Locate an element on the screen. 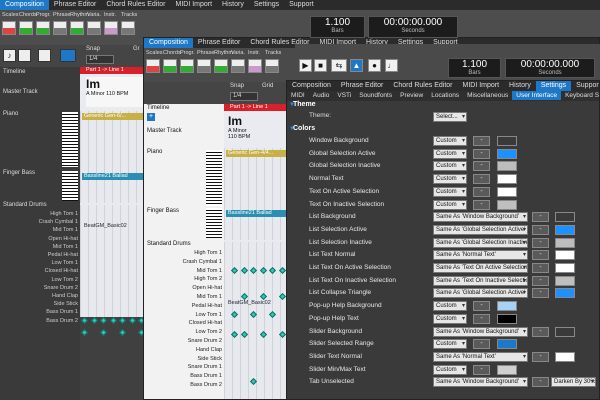 Image resolution: width=600 pixels, height=400 pixels. tempo-icon: ♩ is located at coordinates (391, 65).